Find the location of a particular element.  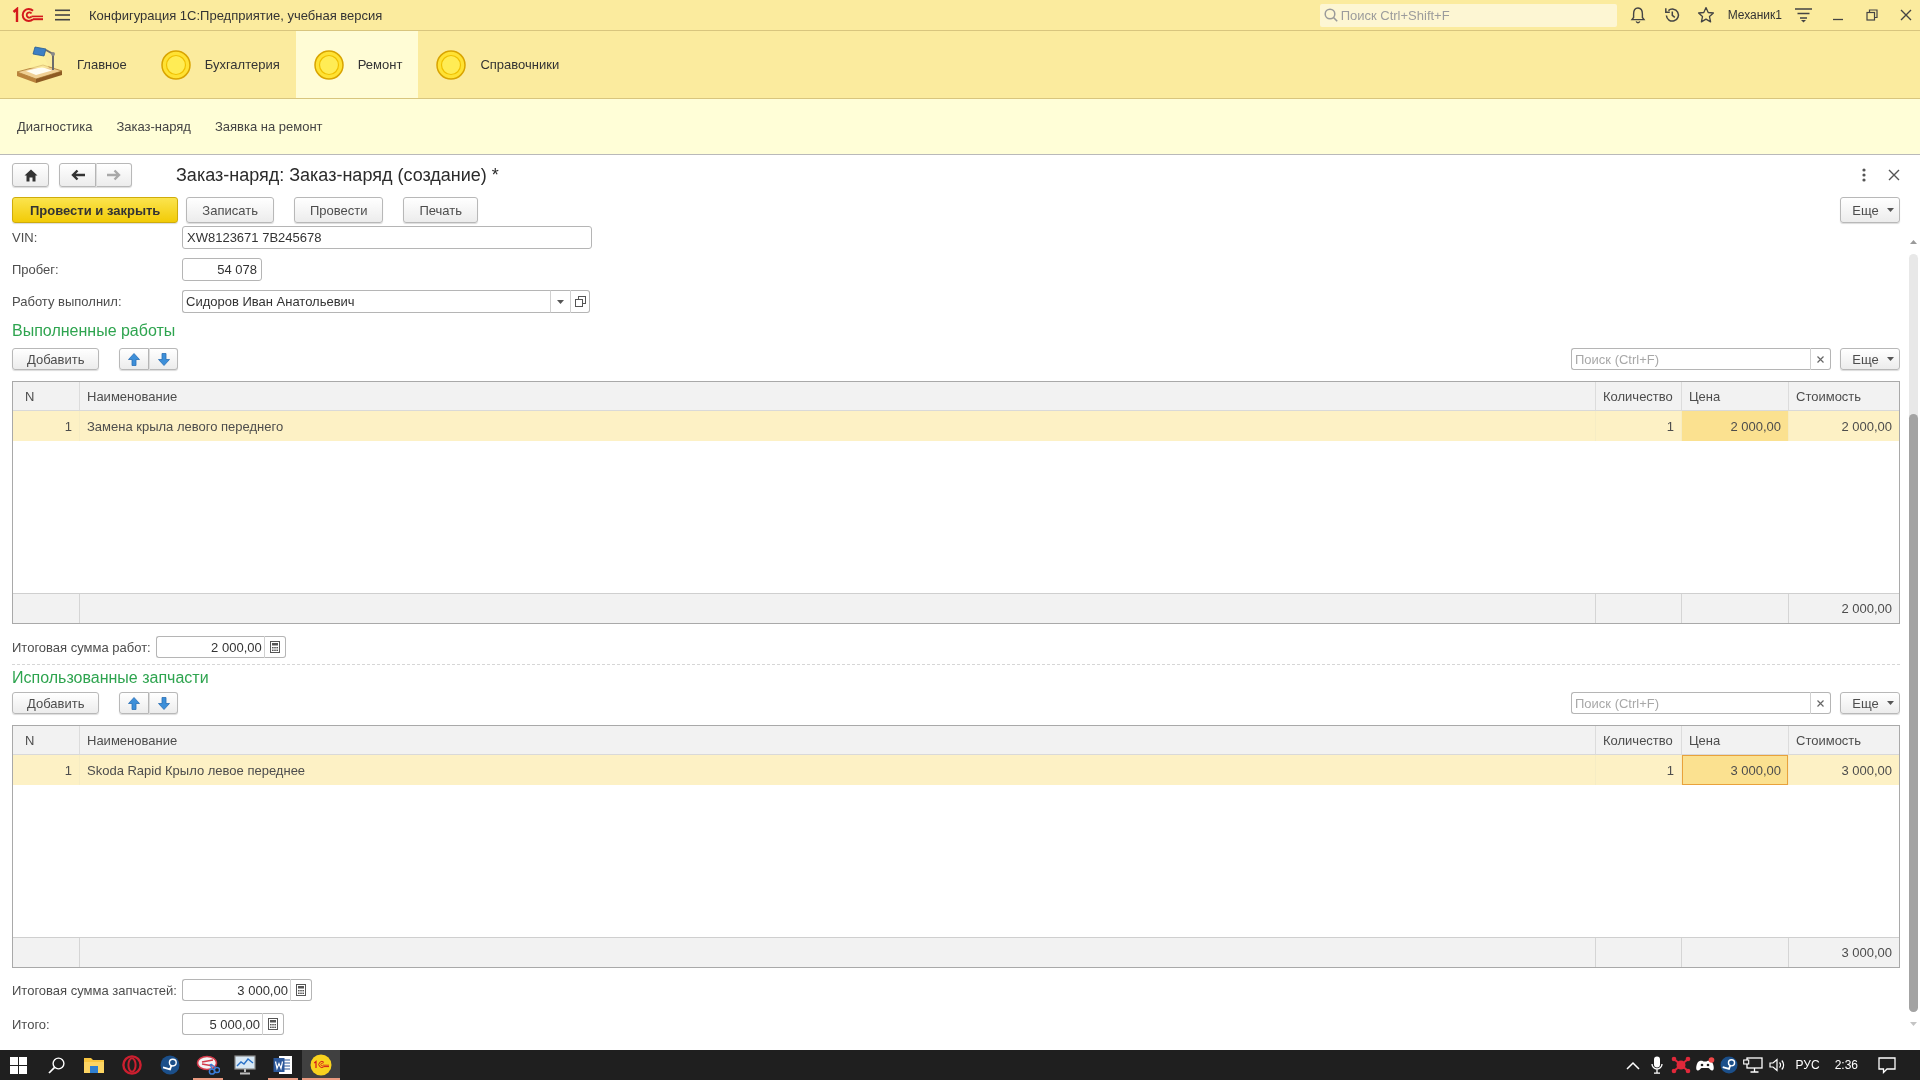

chevron-up-icon is located at coordinates (1632, 1065).